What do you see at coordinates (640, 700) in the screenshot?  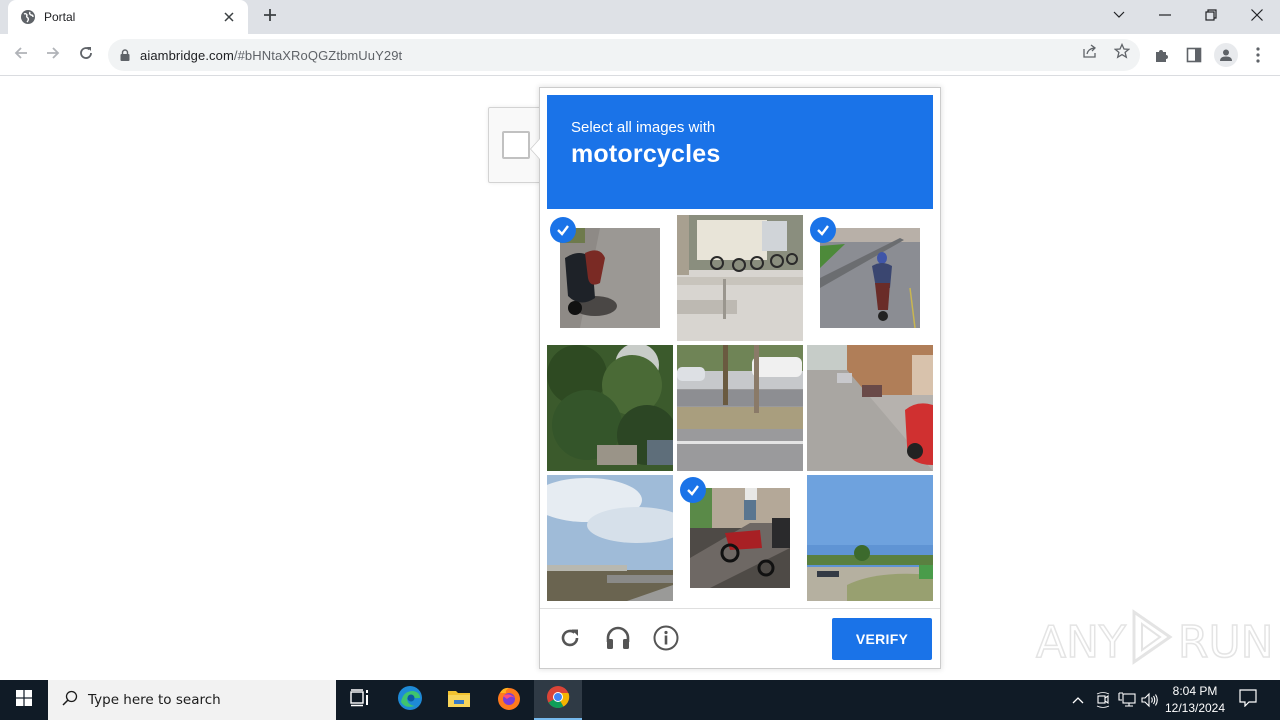 I see `windows-taskbar: Type here to search 8:04 PM 12/13/2024` at bounding box center [640, 700].